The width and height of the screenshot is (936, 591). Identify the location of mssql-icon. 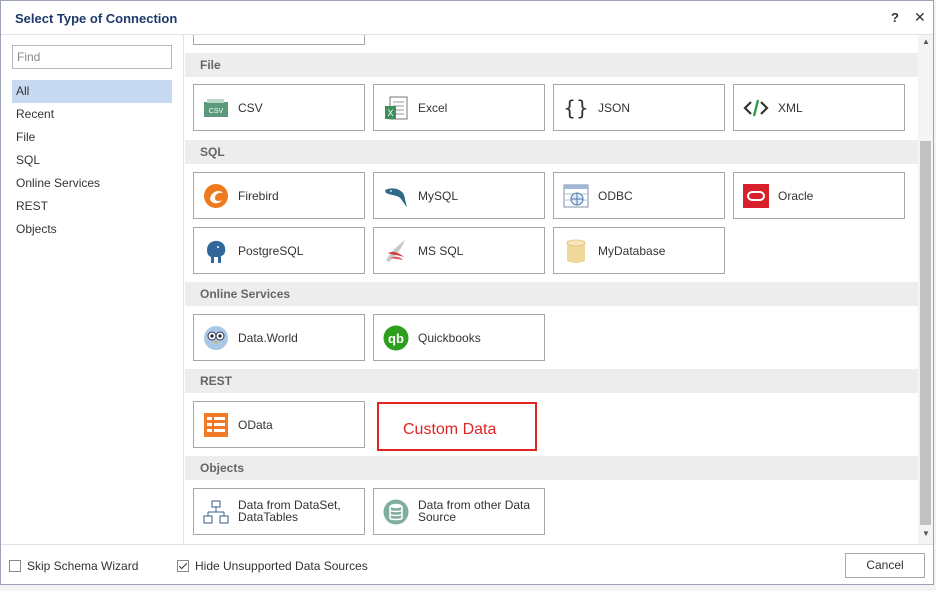
(395, 251).